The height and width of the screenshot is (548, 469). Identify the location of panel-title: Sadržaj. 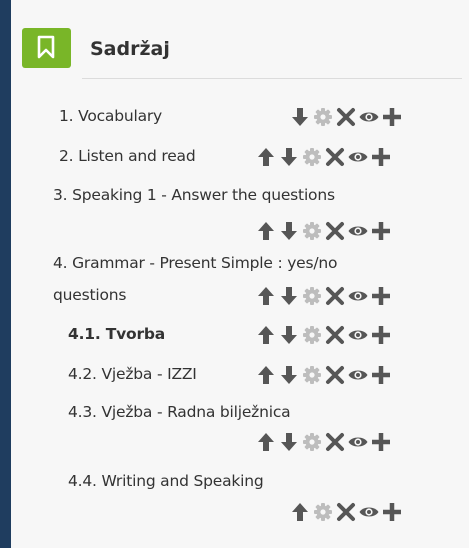
(130, 49).